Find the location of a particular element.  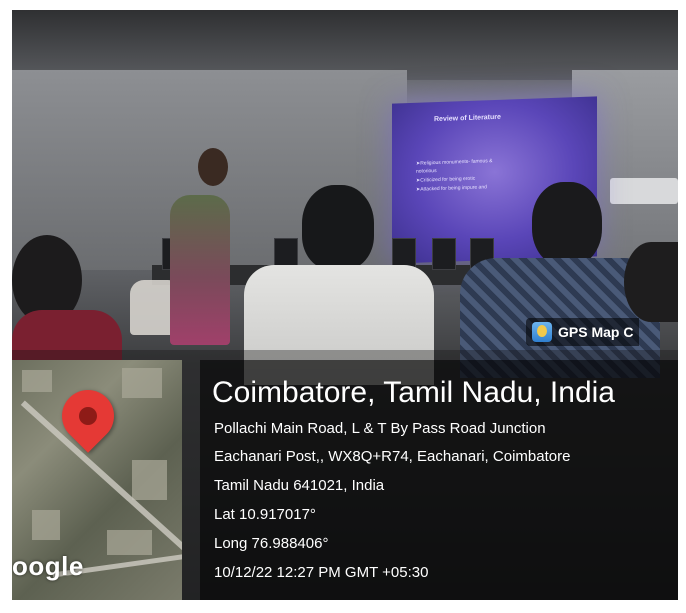

gps-map-camera-badge: GPS Map C is located at coordinates (583, 332).